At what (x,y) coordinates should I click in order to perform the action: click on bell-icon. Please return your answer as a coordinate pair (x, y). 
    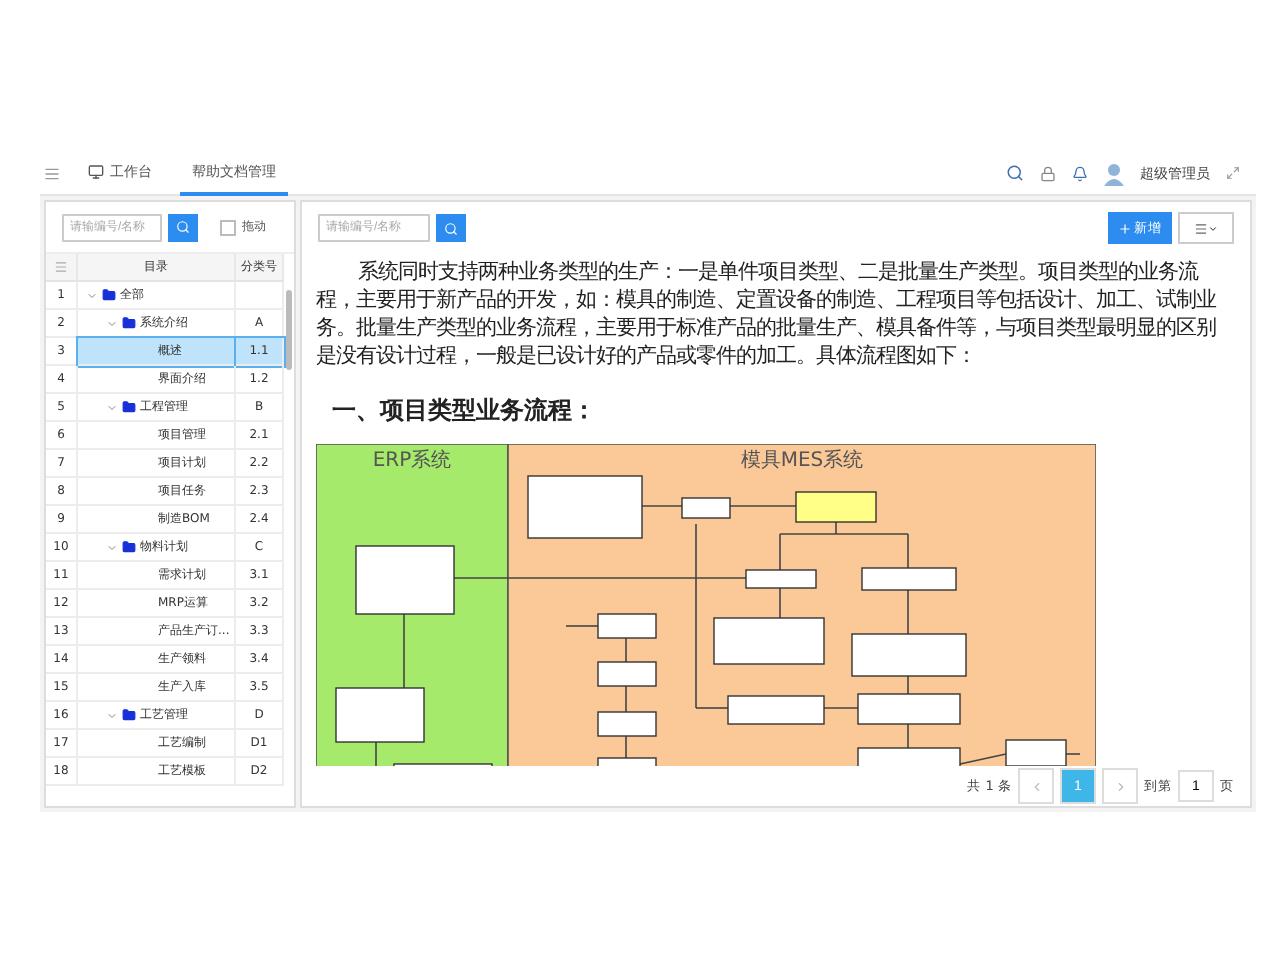
    Looking at the image, I should click on (1080, 173).